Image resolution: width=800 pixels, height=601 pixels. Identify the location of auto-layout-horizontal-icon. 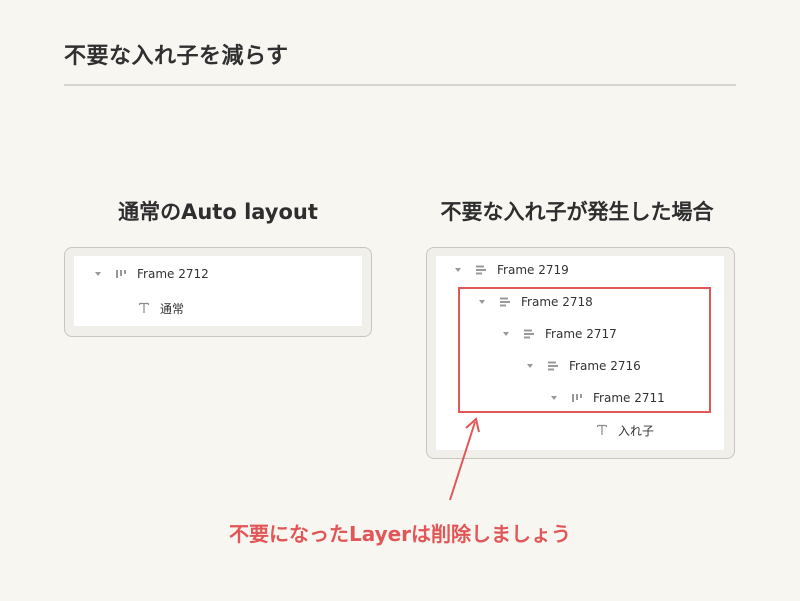
(121, 274).